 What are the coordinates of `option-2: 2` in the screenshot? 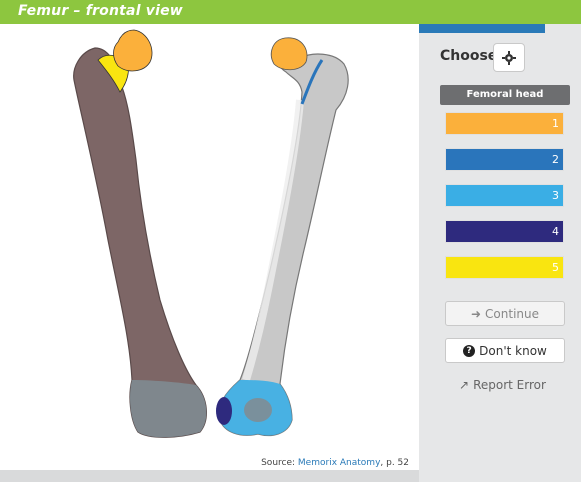 It's located at (504, 159).